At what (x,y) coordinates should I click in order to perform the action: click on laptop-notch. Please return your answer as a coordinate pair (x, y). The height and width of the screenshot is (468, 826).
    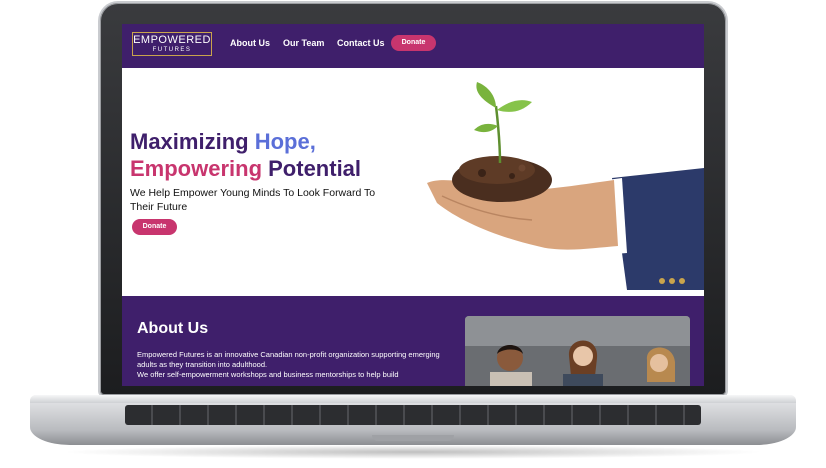
    Looking at the image, I should click on (413, 438).